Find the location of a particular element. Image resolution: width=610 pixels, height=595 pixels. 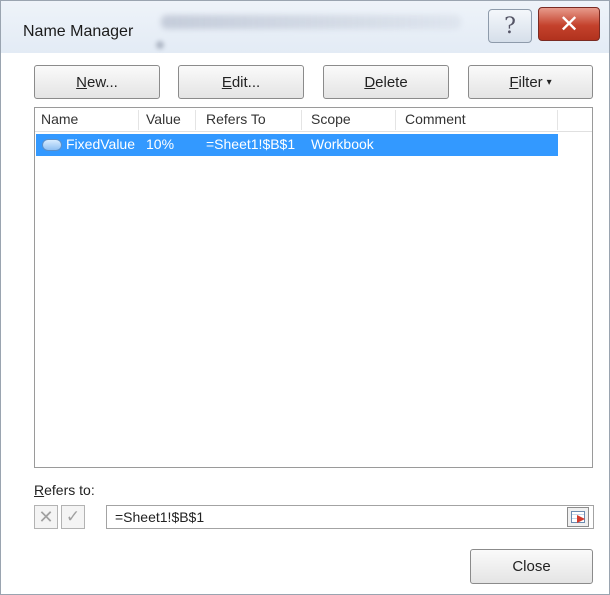

confirm-edit-button: ✓ is located at coordinates (73, 517).